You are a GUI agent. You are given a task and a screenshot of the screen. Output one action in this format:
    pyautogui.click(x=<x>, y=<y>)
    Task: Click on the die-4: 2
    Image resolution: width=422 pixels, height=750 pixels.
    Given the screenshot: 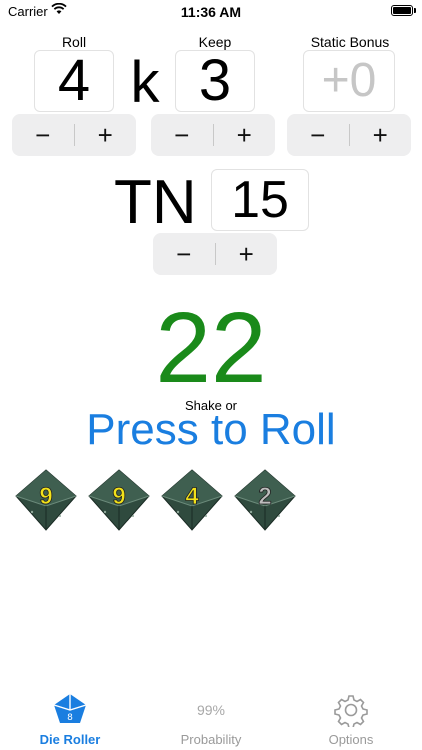 What is the action you would take?
    pyautogui.click(x=265, y=500)
    